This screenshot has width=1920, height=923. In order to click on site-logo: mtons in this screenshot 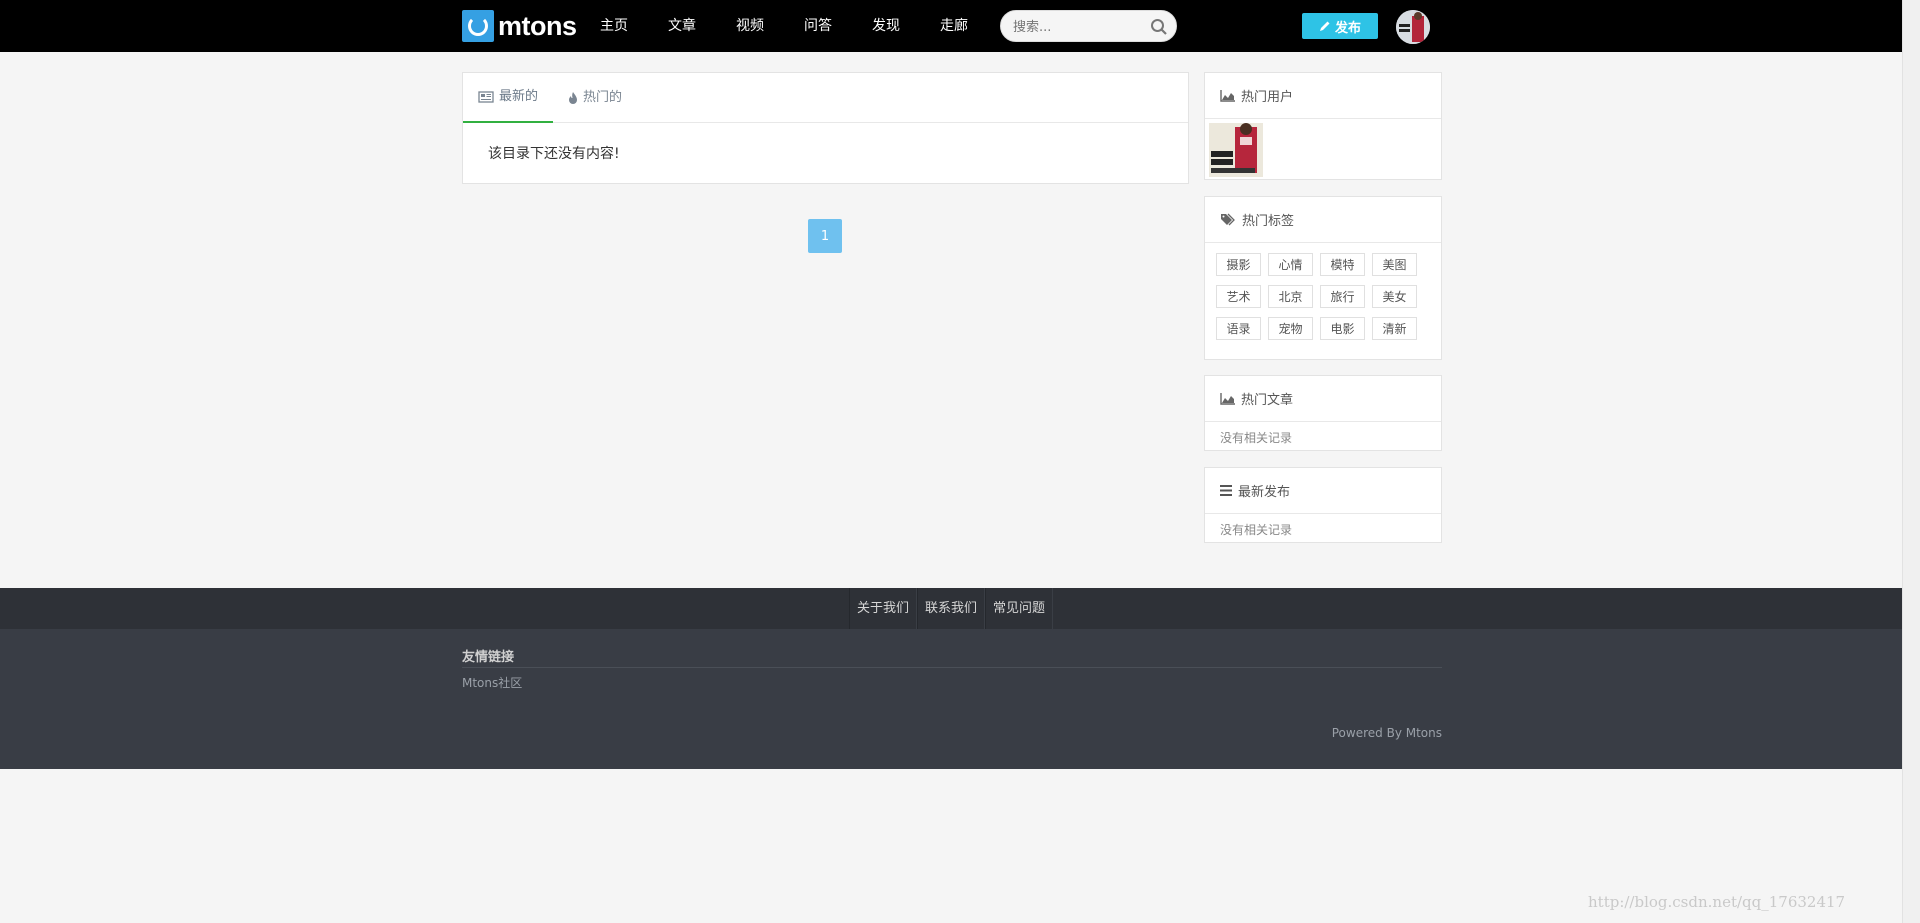, I will do `click(519, 26)`.